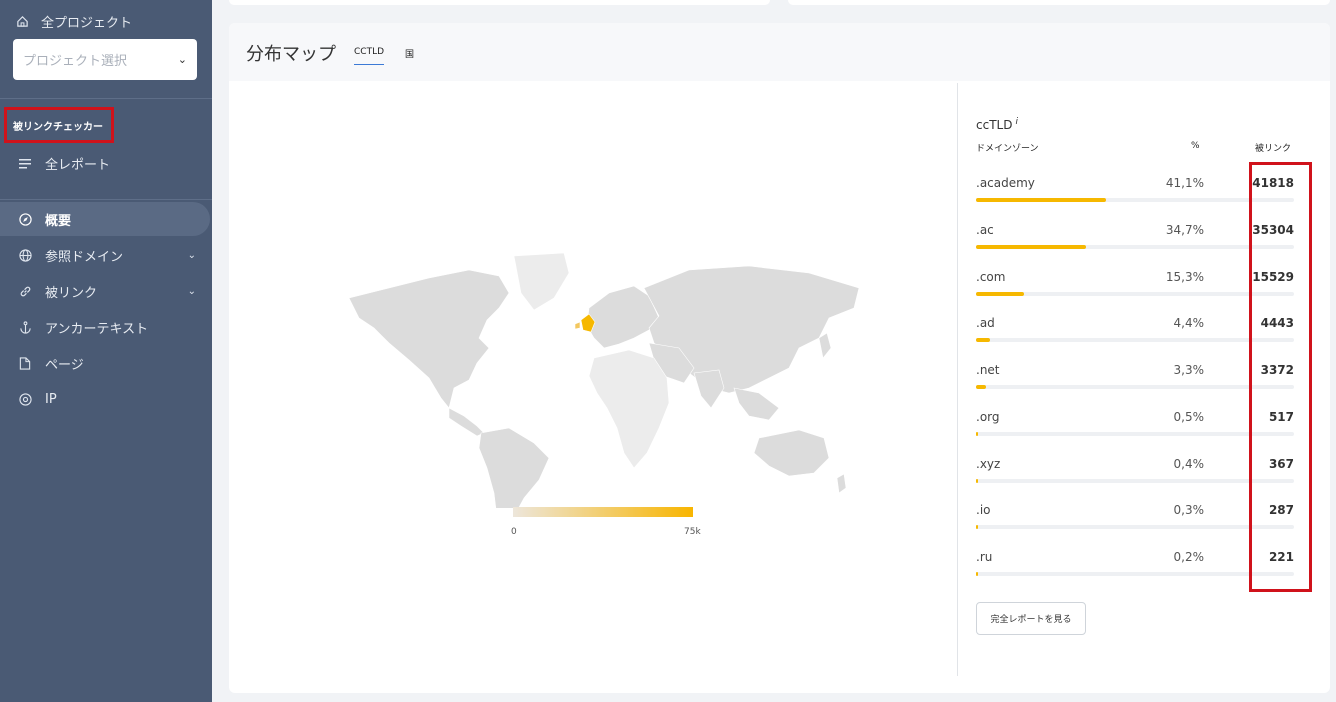 This screenshot has width=1336, height=702. What do you see at coordinates (988, 417) in the screenshot?
I see `domain-zone: .org` at bounding box center [988, 417].